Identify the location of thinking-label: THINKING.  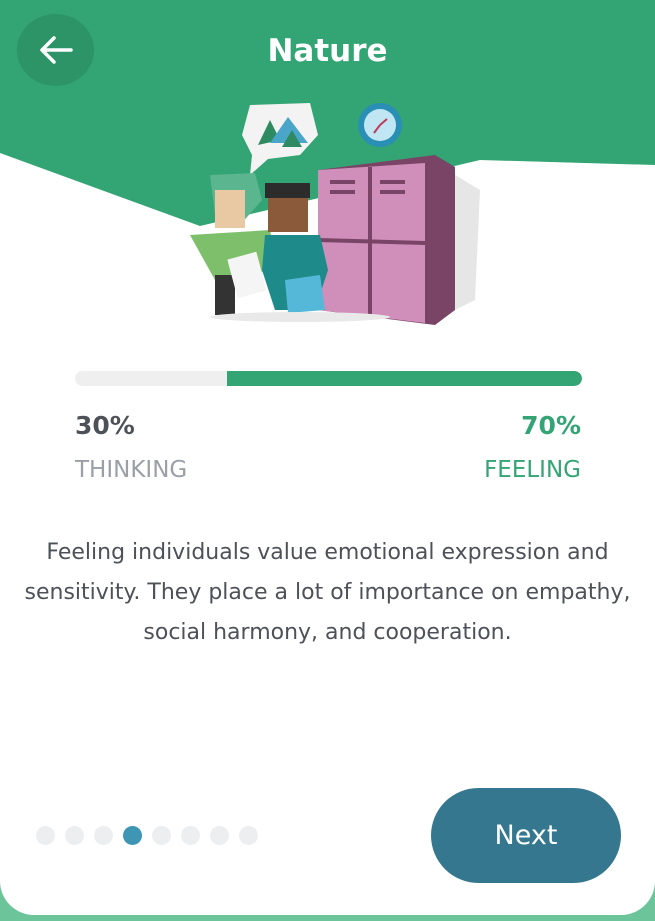
(131, 470).